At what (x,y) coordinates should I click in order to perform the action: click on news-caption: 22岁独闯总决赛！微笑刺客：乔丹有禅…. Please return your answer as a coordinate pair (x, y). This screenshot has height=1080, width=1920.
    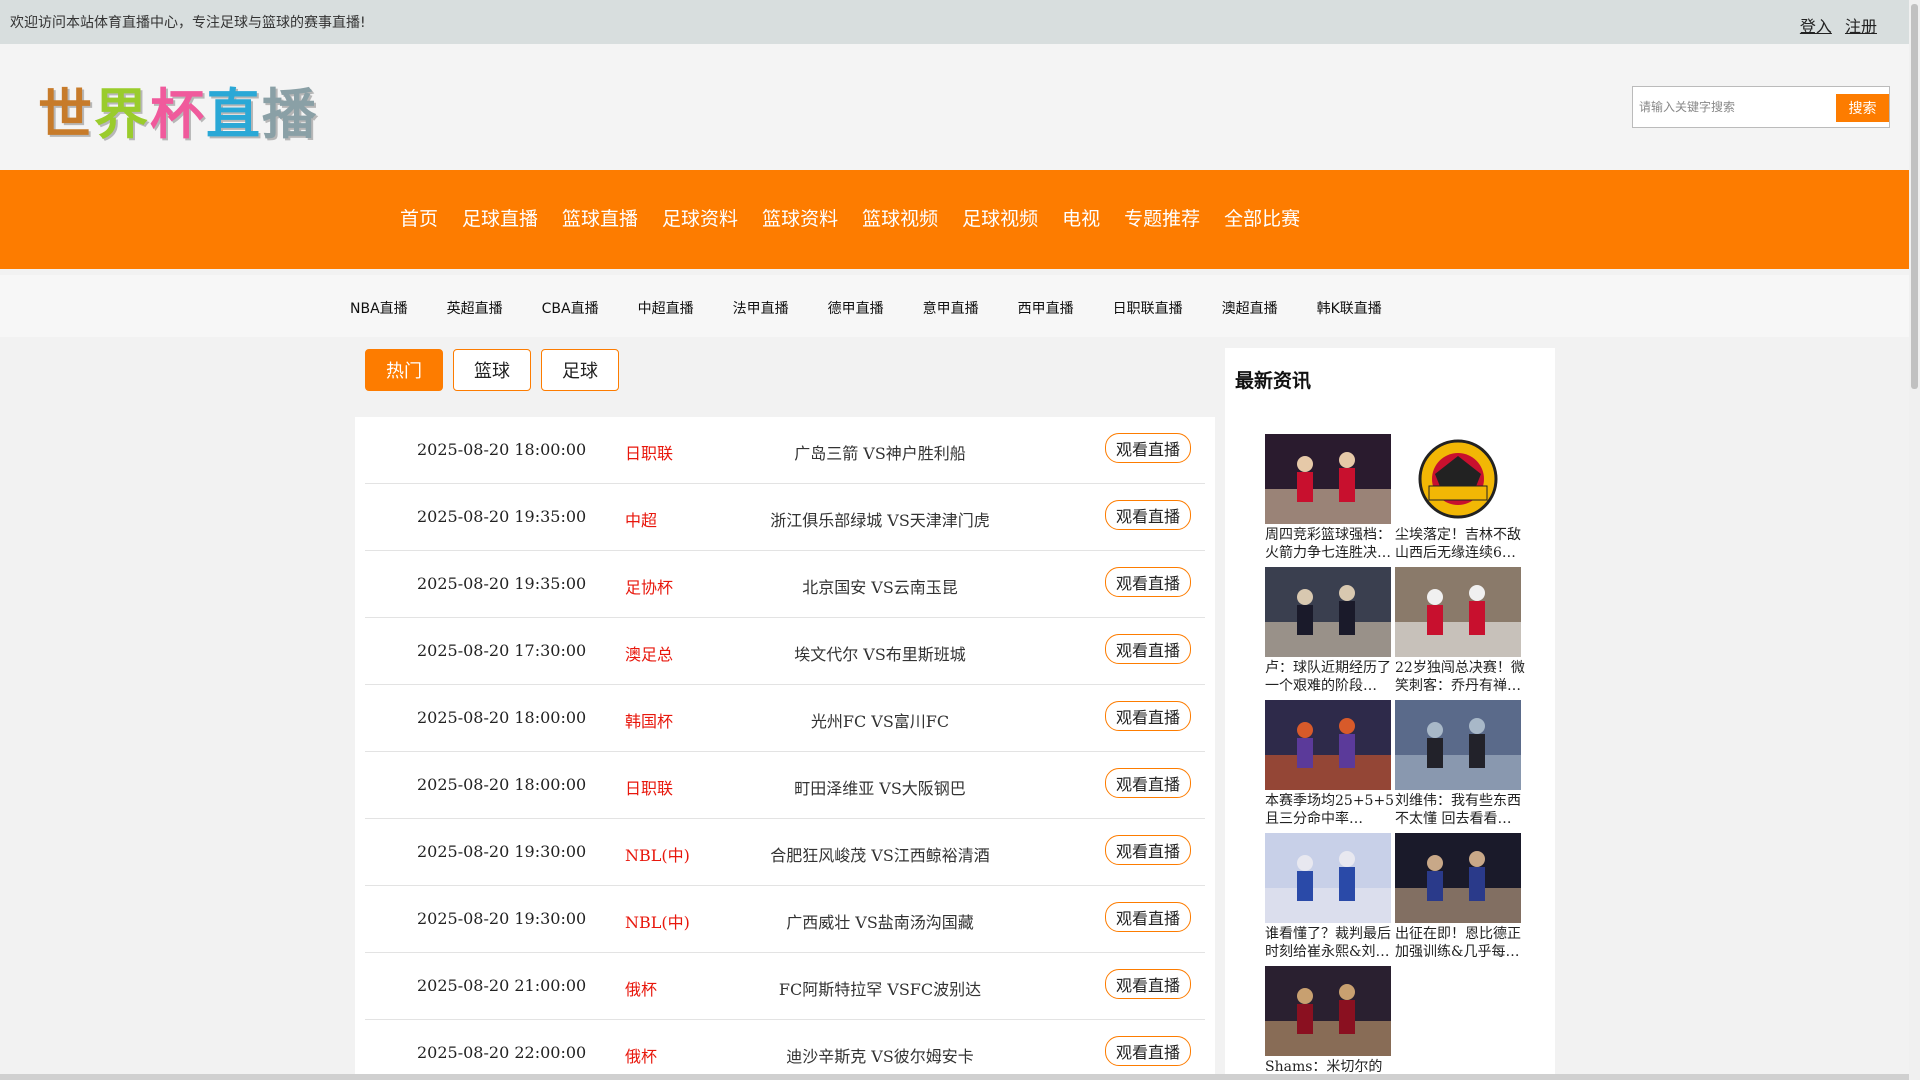
    Looking at the image, I should click on (1460, 677).